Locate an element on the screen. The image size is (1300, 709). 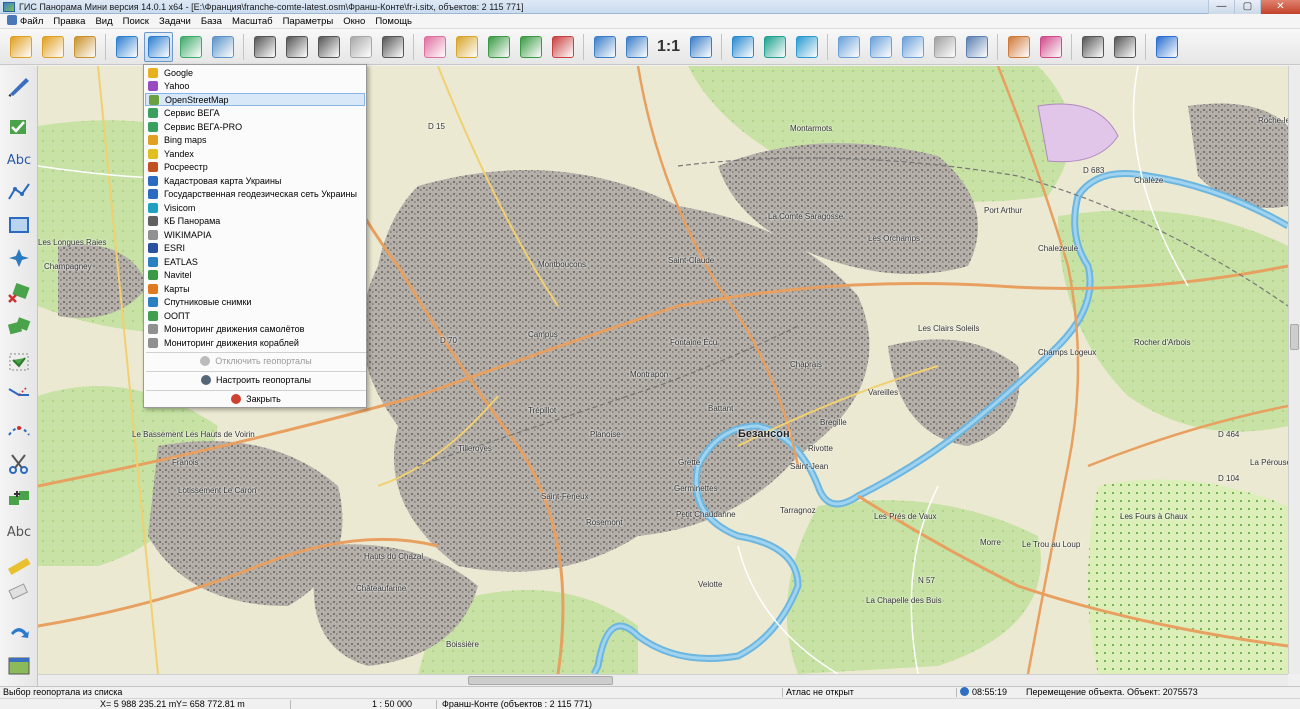
layers-button is located at coordinates (190, 47).